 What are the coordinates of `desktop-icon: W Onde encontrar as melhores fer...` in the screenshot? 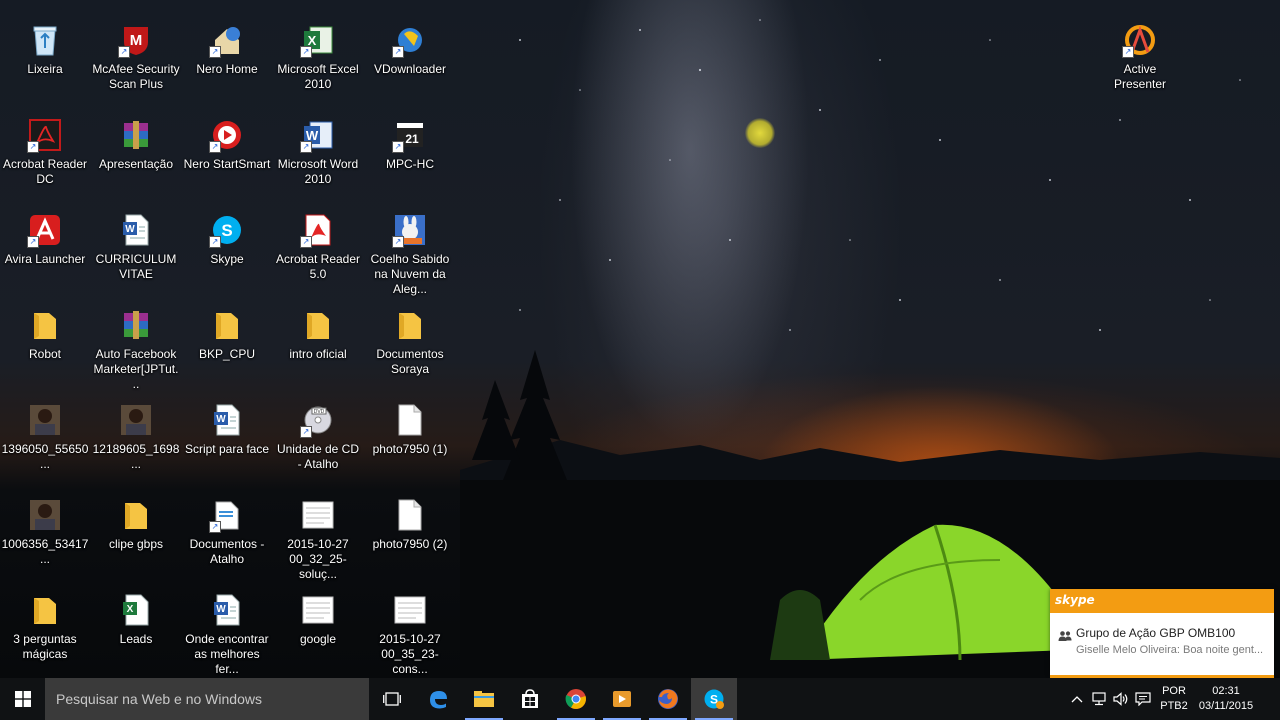 It's located at (227, 633).